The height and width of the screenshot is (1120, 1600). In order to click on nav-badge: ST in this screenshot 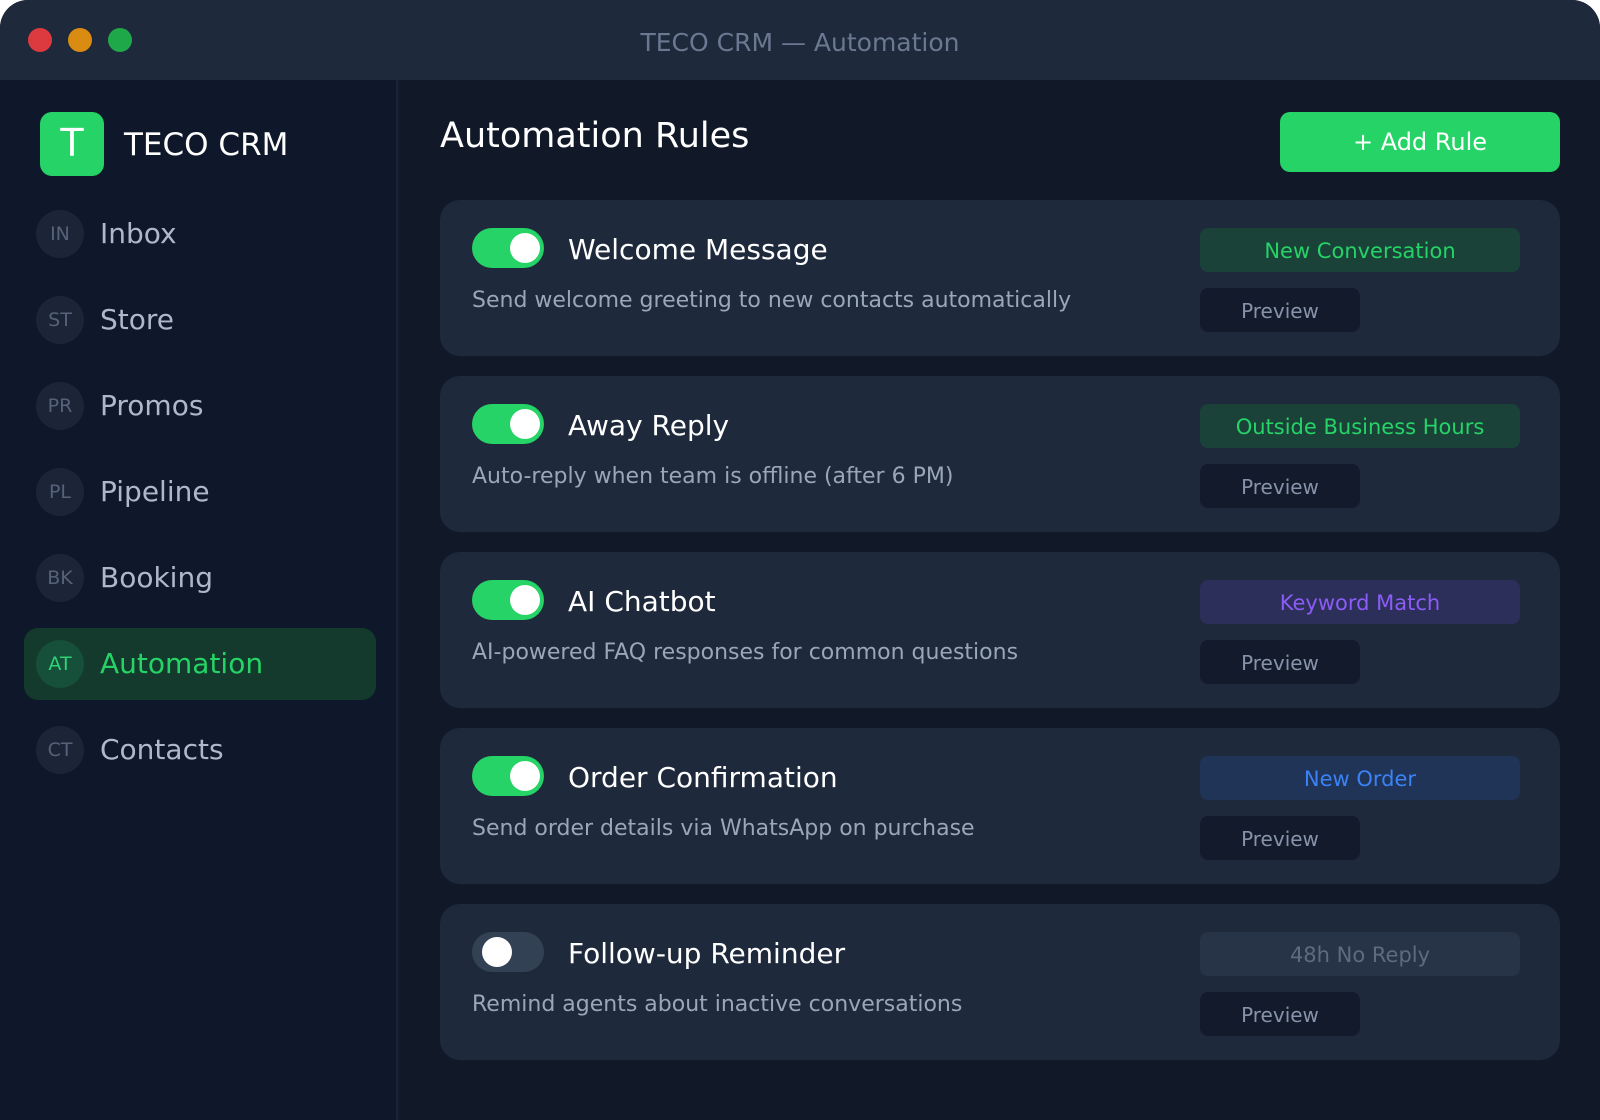, I will do `click(60, 320)`.